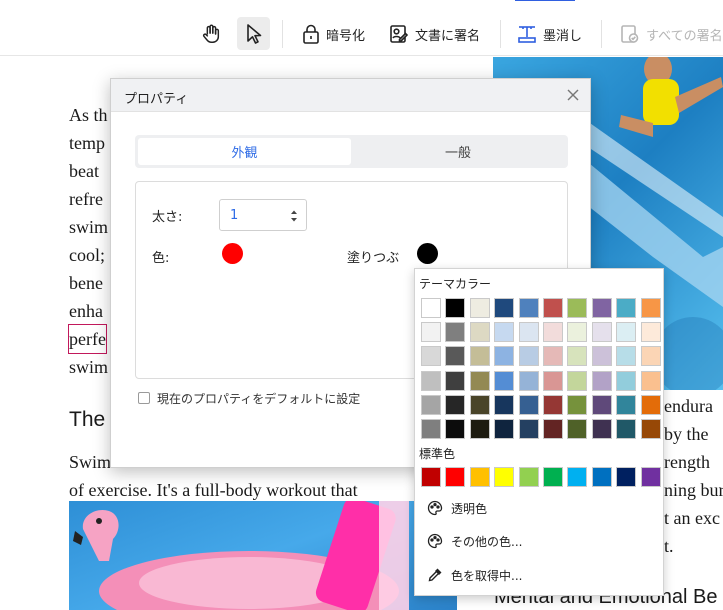 The image size is (723, 610). I want to click on doc-line: beat, so click(84, 171).